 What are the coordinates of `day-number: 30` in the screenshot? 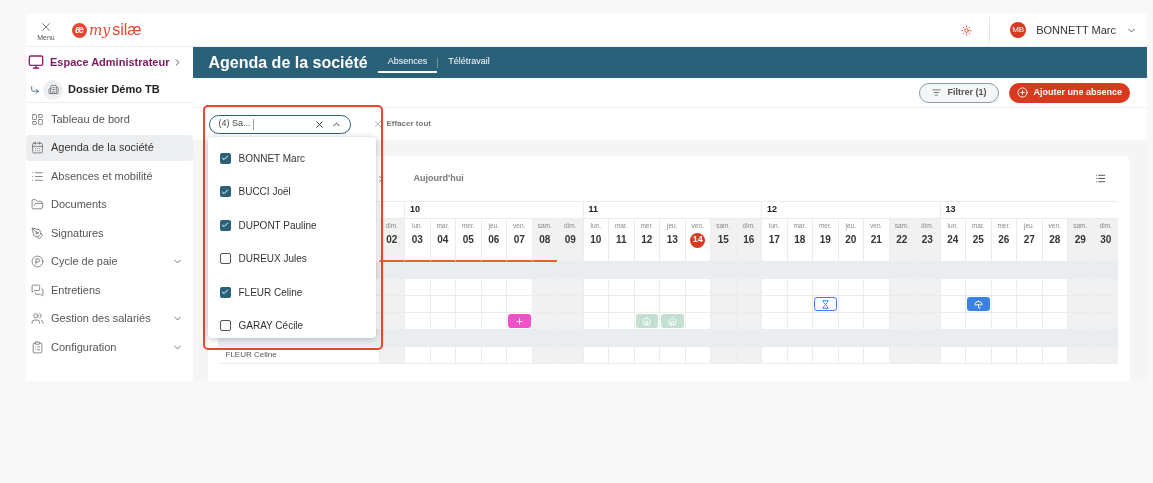 It's located at (1106, 239).